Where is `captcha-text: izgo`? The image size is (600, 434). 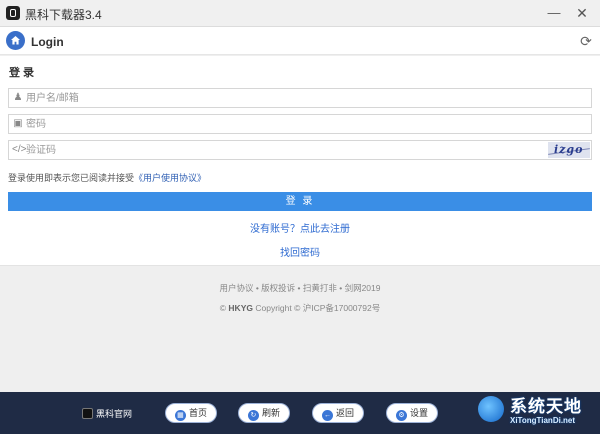
captcha-text: izgo is located at coordinates (569, 149).